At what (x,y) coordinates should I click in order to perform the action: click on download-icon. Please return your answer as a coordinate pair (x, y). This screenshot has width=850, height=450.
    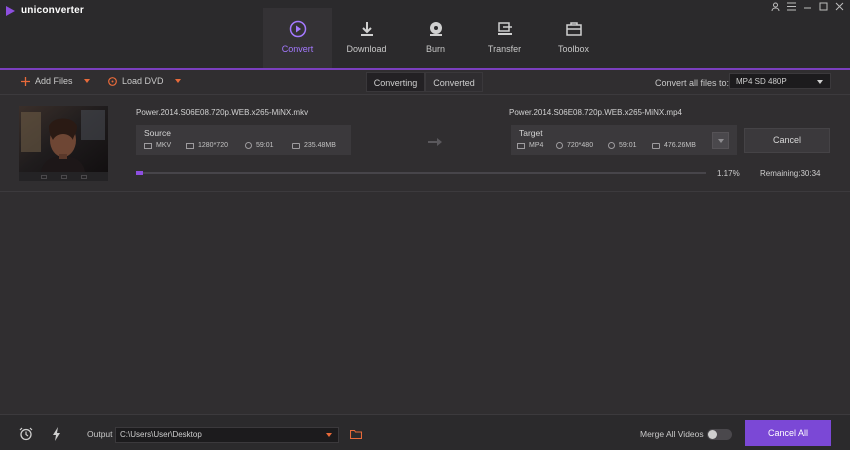
    Looking at the image, I should click on (366, 29).